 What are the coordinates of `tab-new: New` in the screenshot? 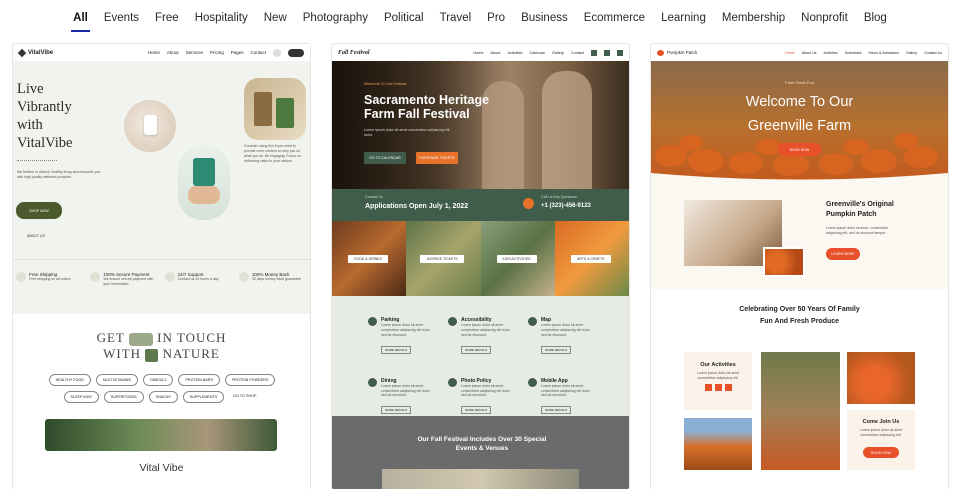 It's located at (275, 18).